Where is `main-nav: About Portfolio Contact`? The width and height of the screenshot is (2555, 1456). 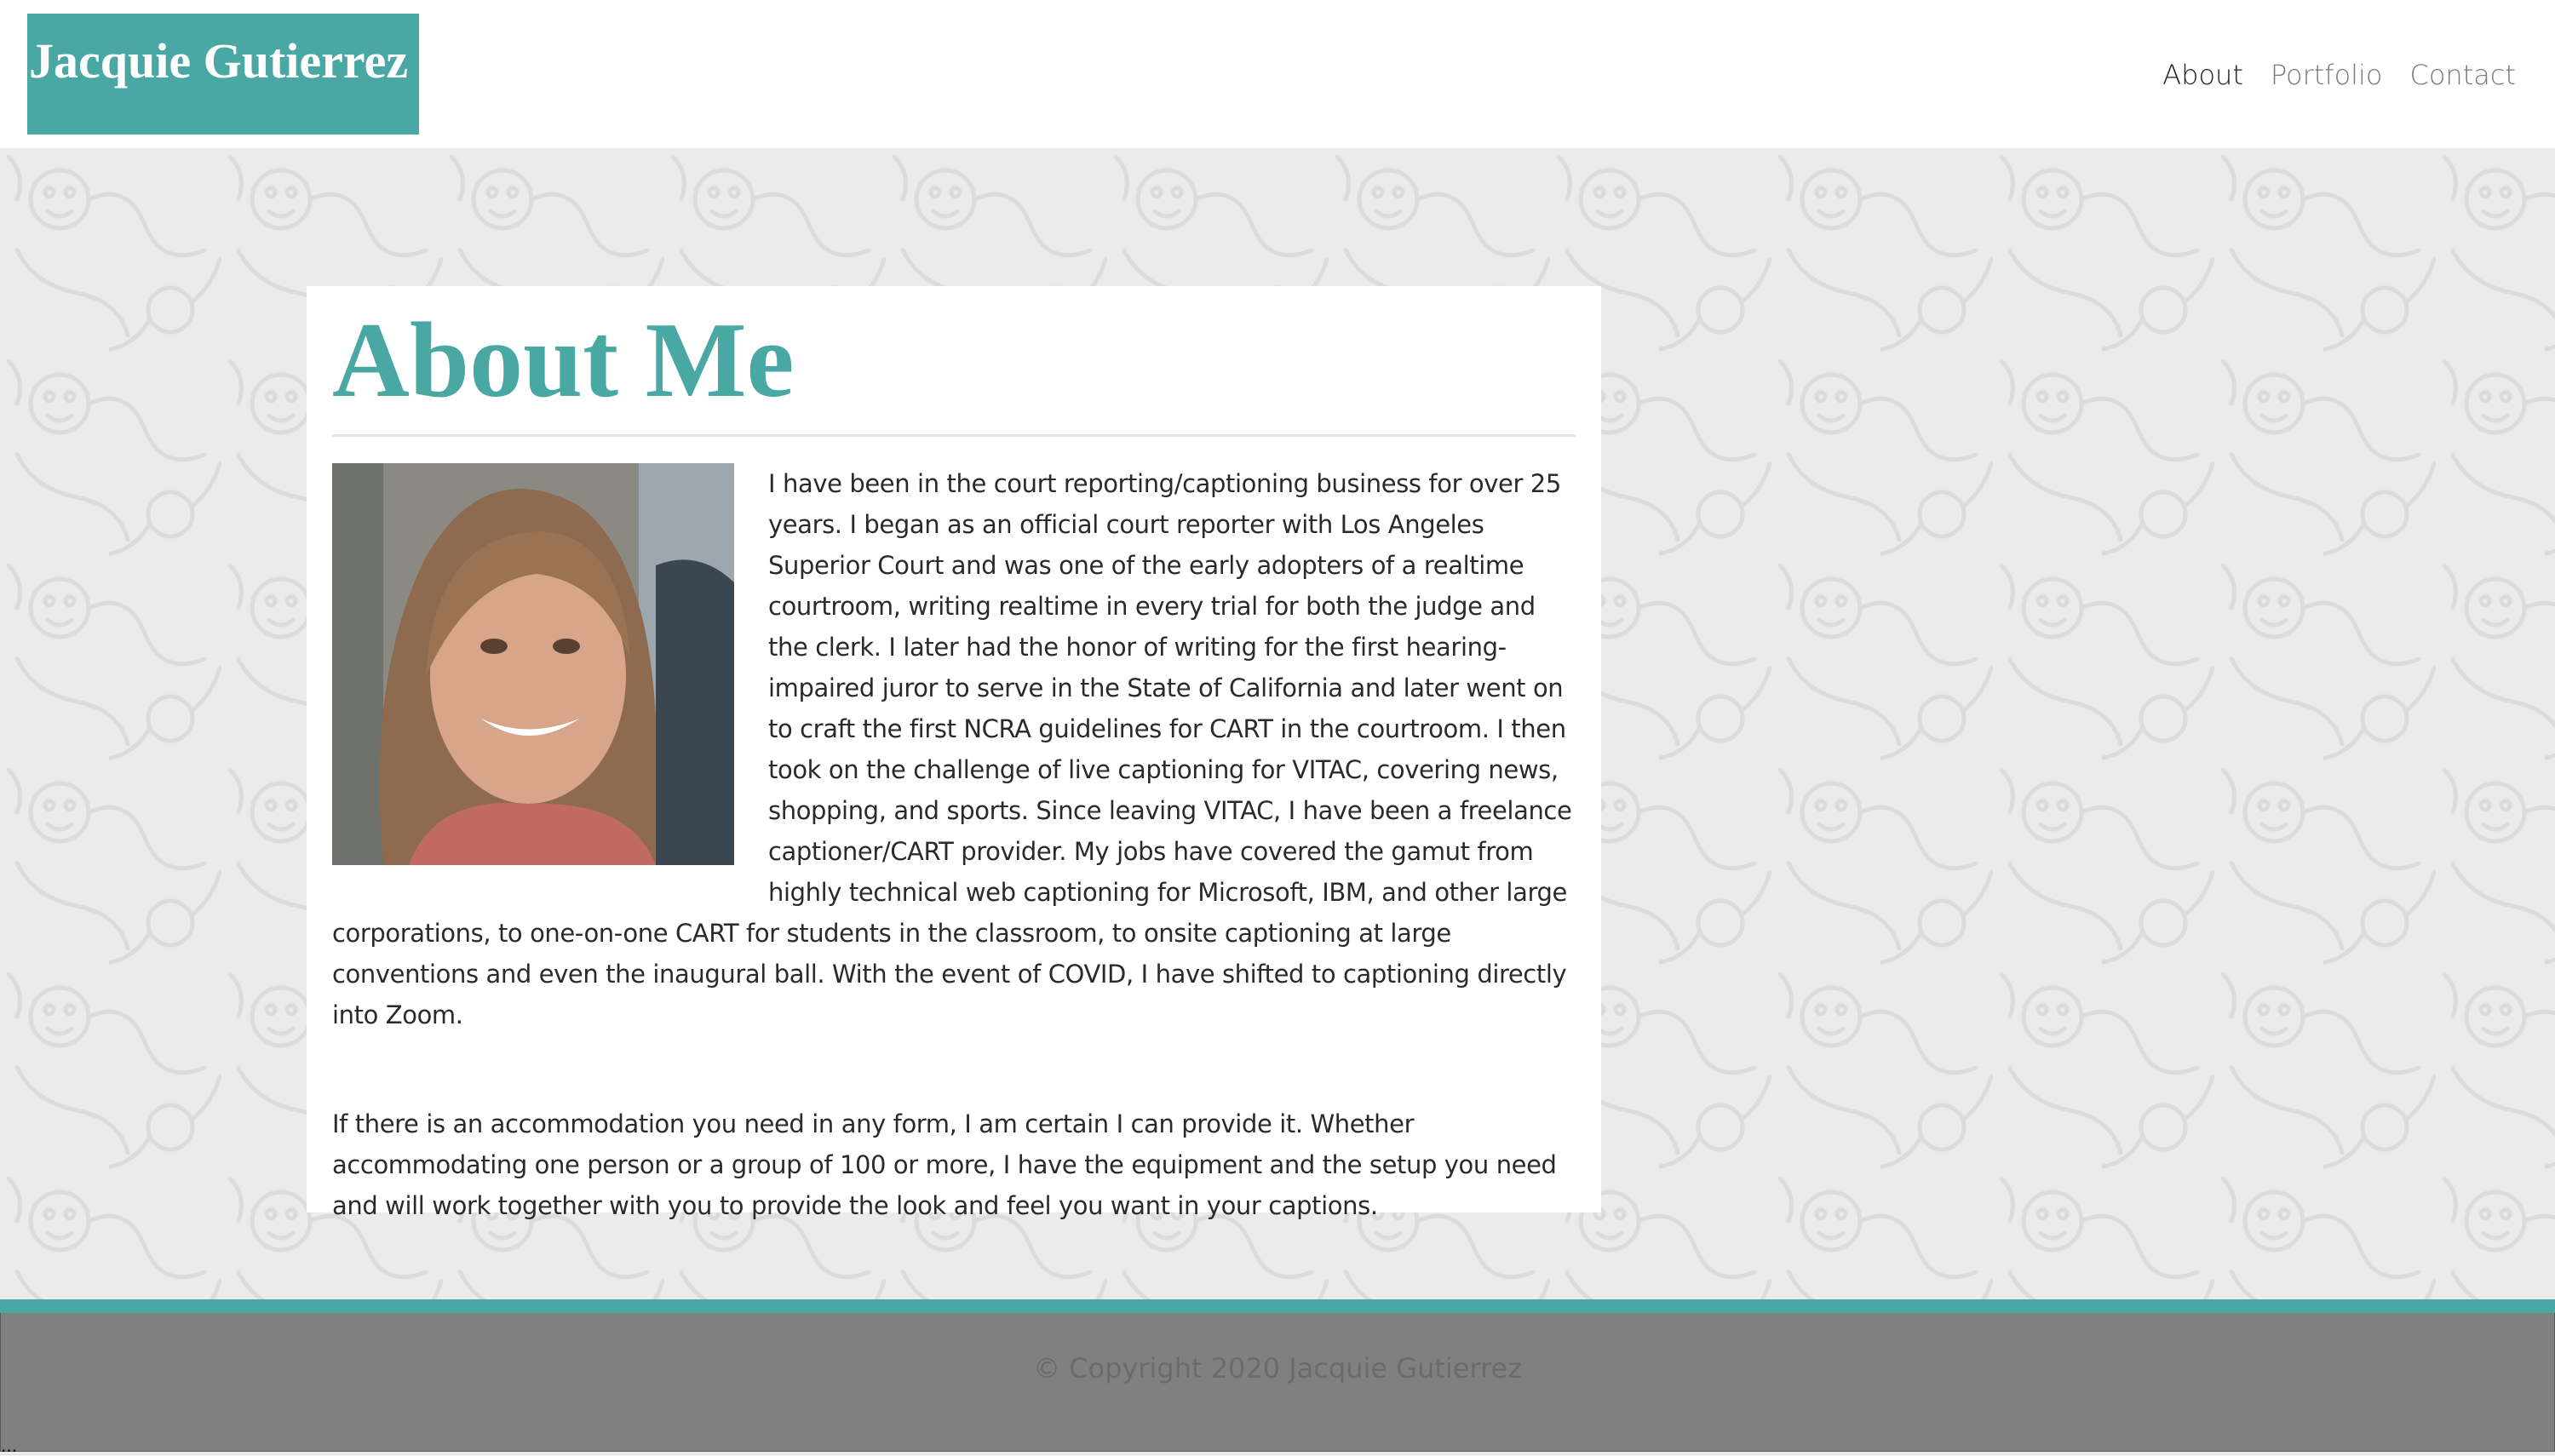 main-nav: About Portfolio Contact is located at coordinates (2339, 75).